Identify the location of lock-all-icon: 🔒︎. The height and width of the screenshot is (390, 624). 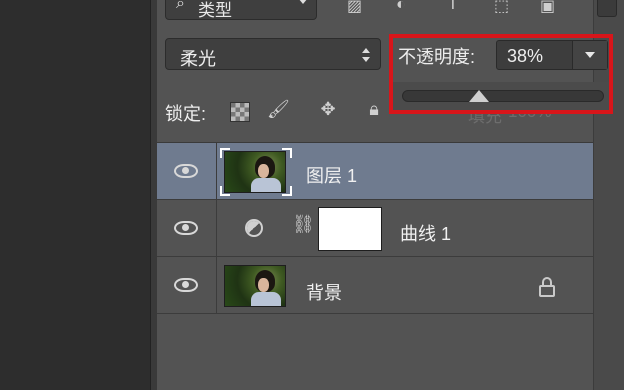
(374, 110).